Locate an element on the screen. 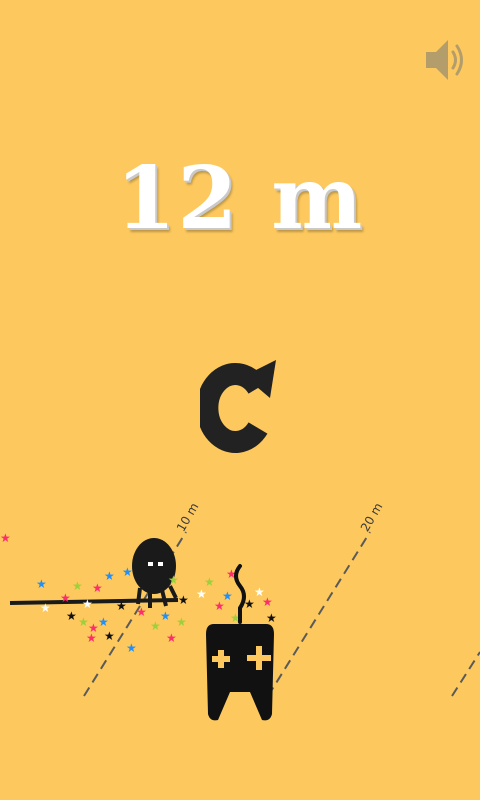 This screenshot has width=480, height=800. speaker-icon is located at coordinates (444, 60).